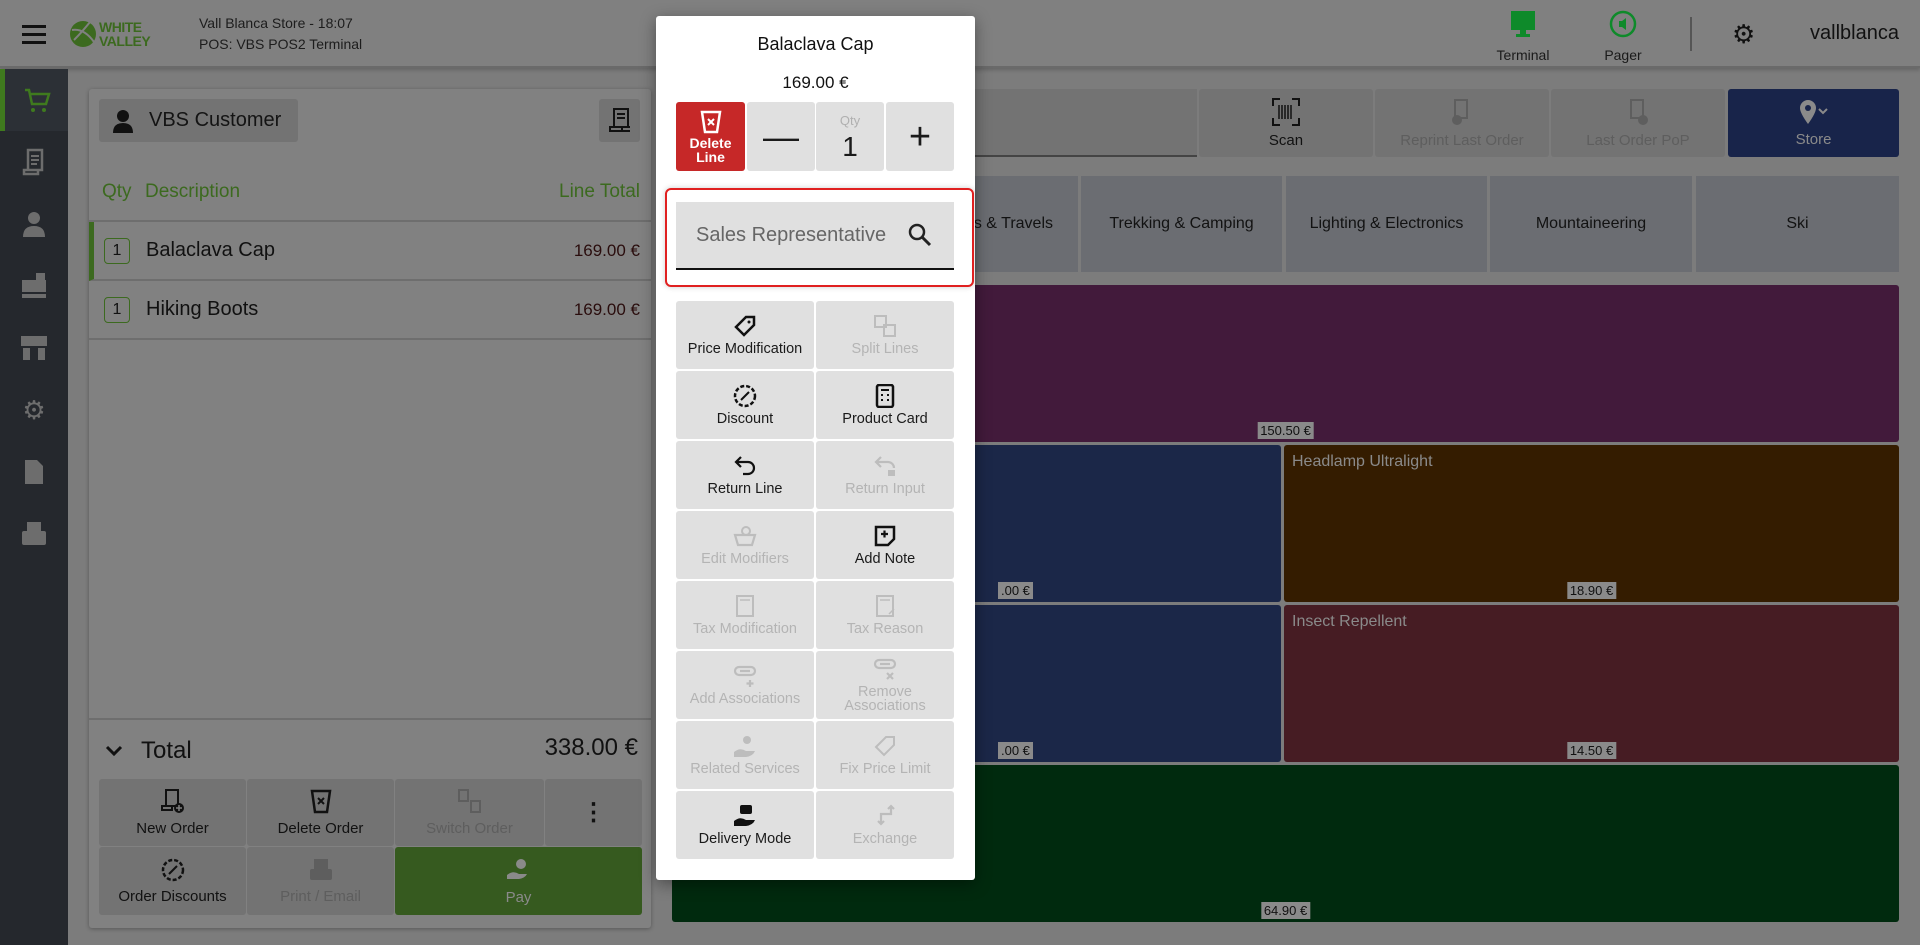  I want to click on add-associations-button: Add Associations, so click(745, 685).